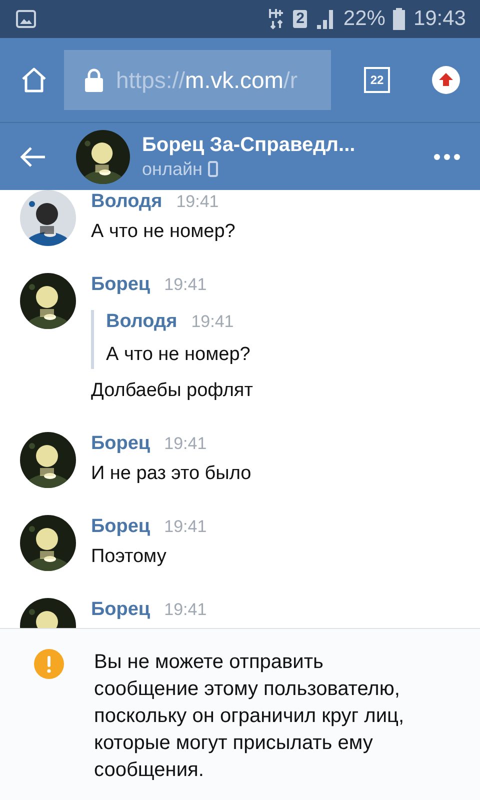  Describe the element at coordinates (364, 19) in the screenshot. I see `battery-percent: 22%` at that location.